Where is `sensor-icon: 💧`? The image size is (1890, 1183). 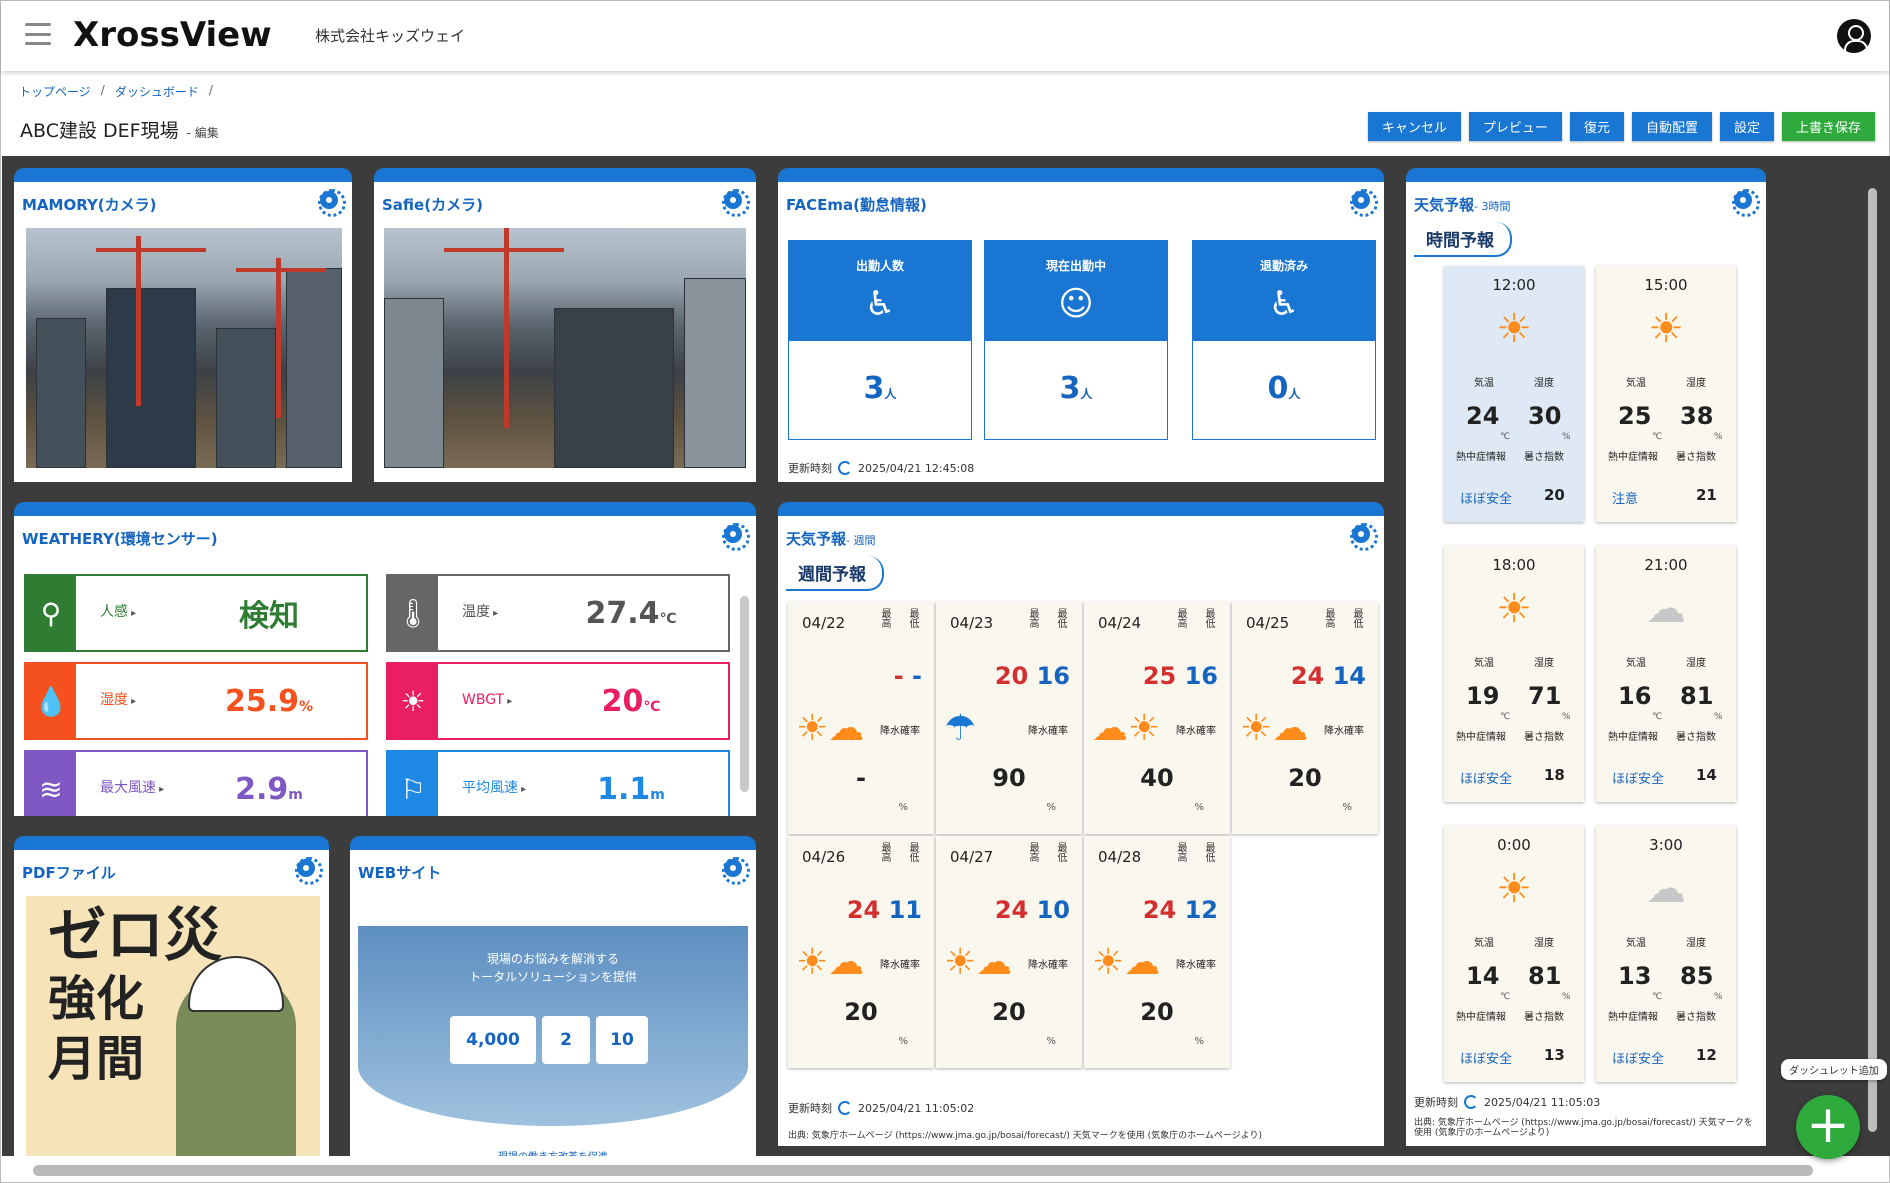
sensor-icon: 💧 is located at coordinates (51, 701).